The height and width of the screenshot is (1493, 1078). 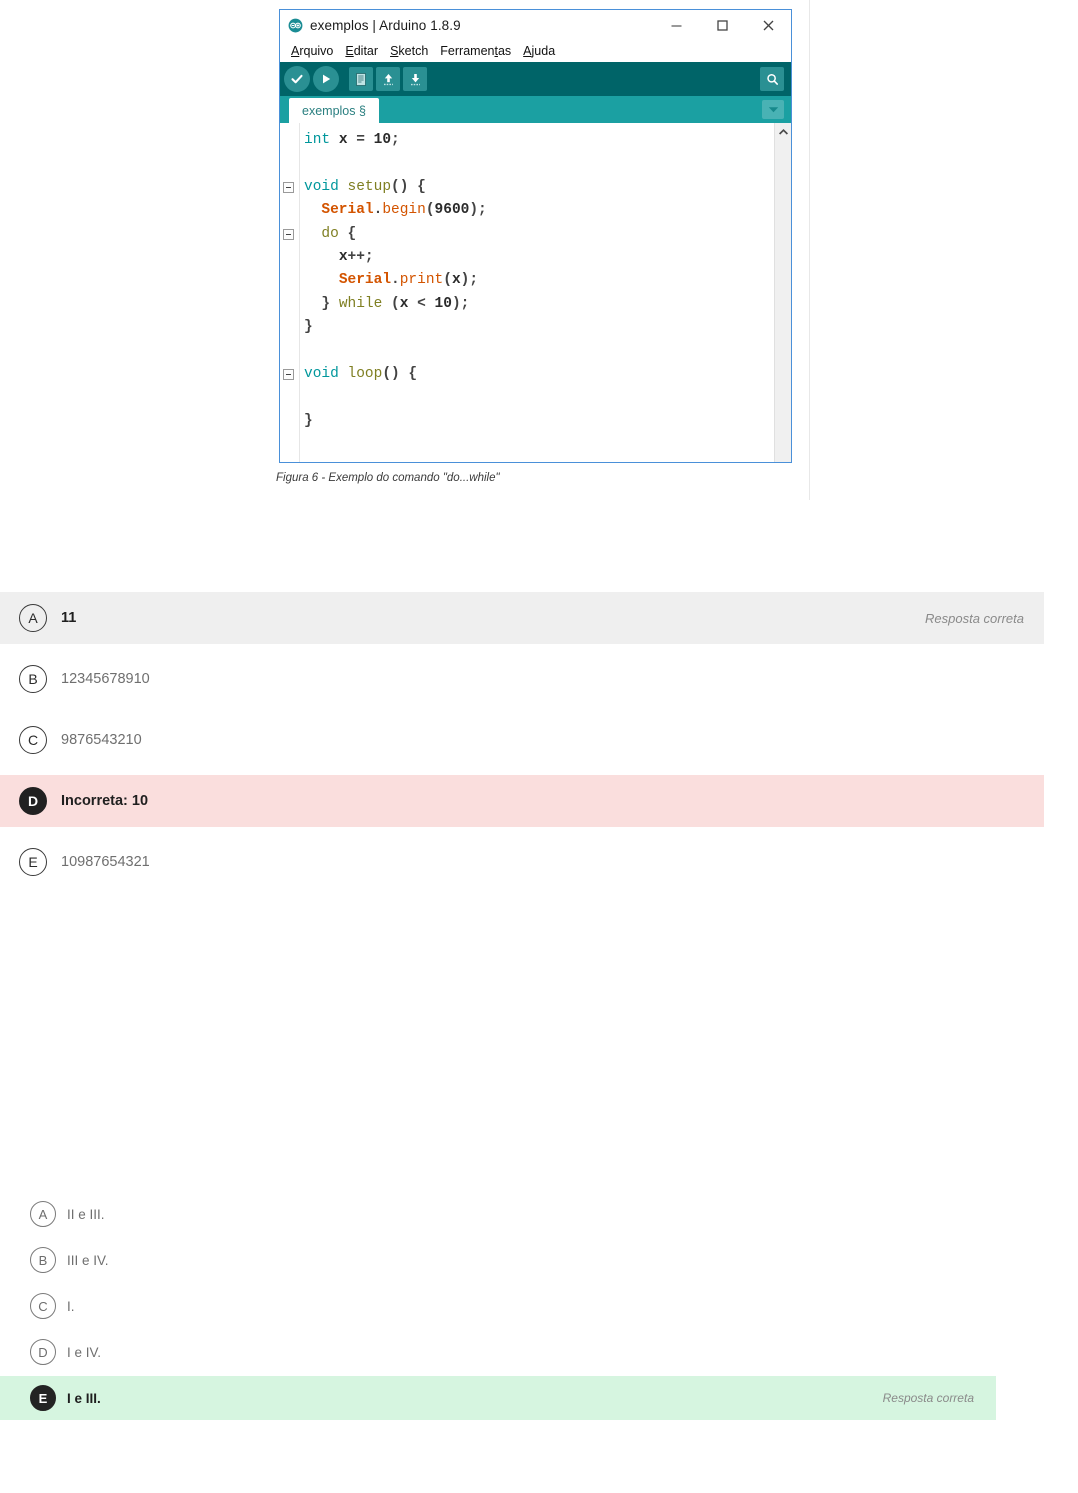 I want to click on new-sketch-button, so click(x=361, y=79).